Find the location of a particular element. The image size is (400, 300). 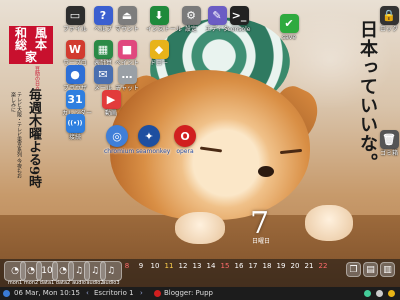

desktop-icon-browser: ● ブラウザ is located at coordinates (75, 78).